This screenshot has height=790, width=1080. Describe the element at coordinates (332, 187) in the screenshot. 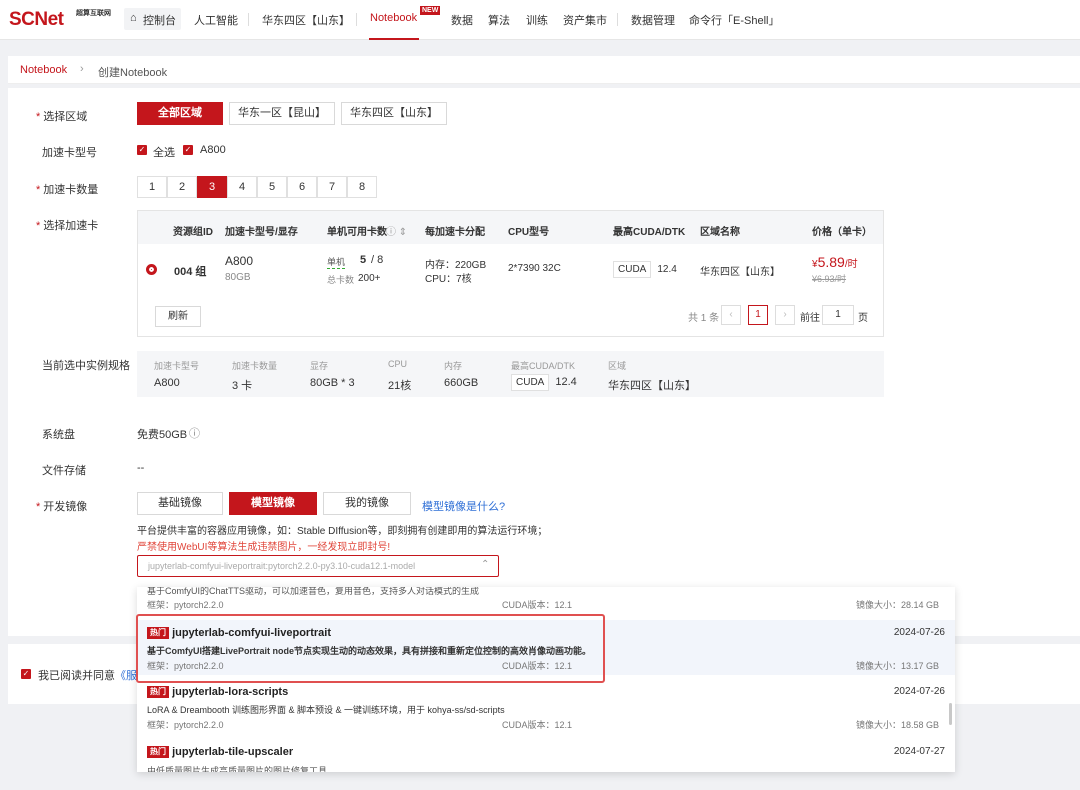

I see `count-option-7: 7` at that location.